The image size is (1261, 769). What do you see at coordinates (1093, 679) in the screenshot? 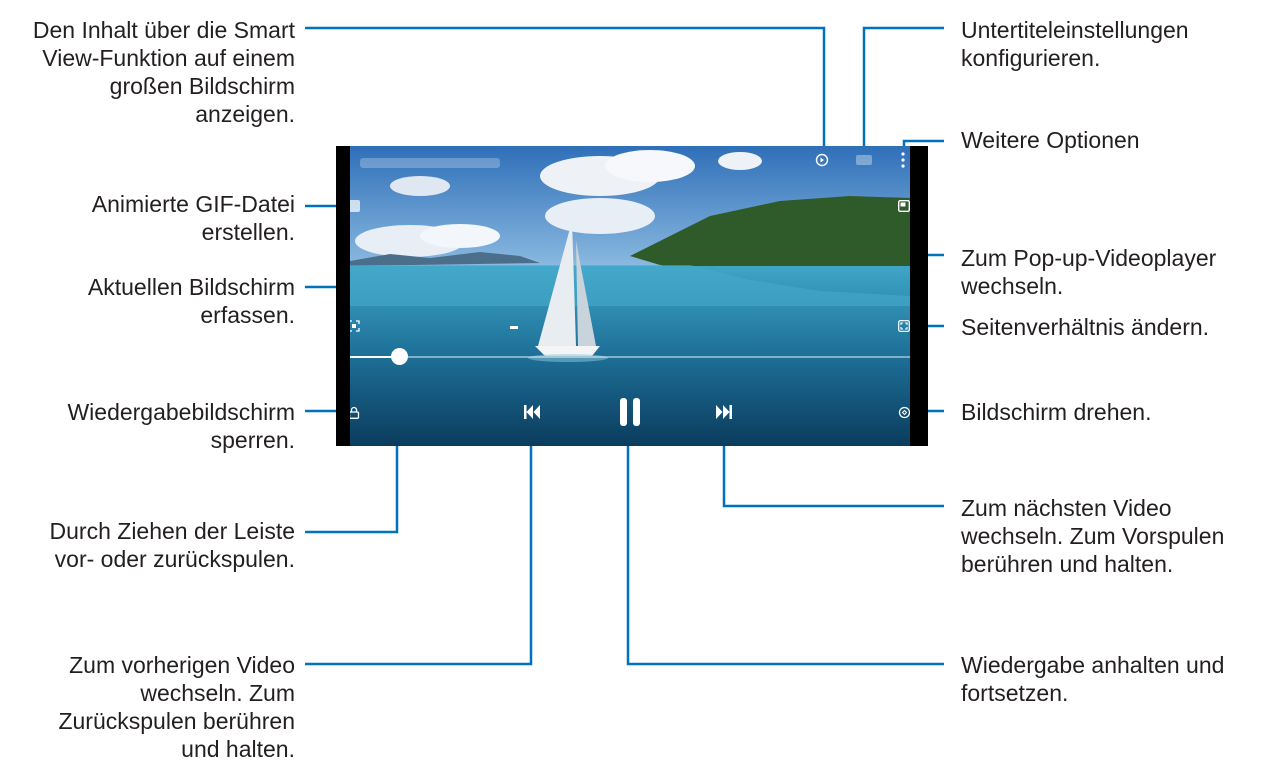
I see `label-pause: Wiedergabe anhalten und fortsetzen.` at bounding box center [1093, 679].